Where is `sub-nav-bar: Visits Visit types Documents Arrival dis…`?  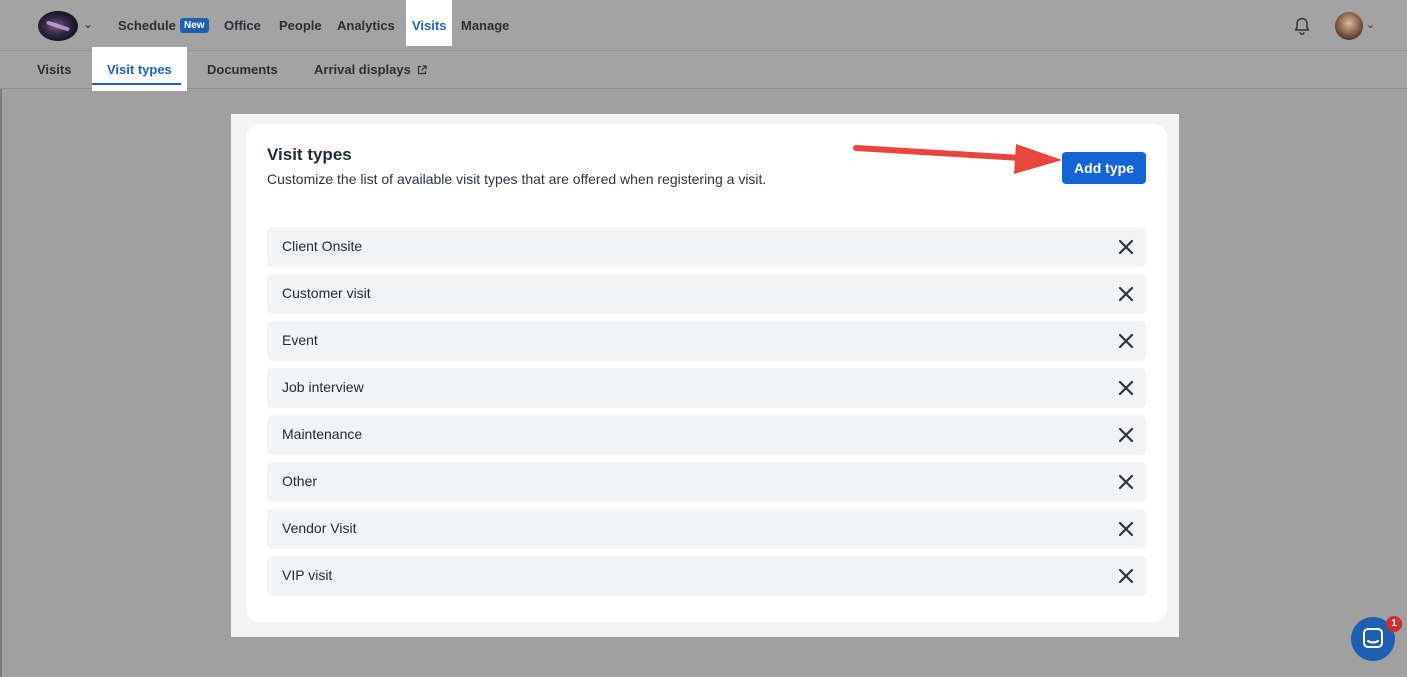 sub-nav-bar: Visits Visit types Documents Arrival dis… is located at coordinates (703, 69).